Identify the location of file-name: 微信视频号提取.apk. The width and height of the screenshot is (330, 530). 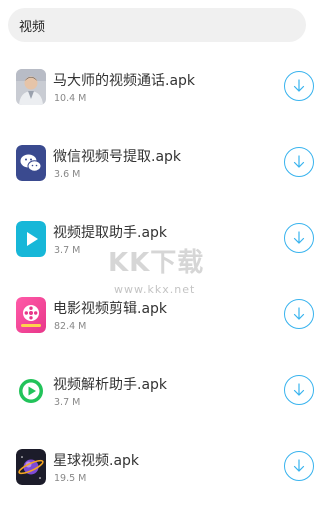
(117, 157).